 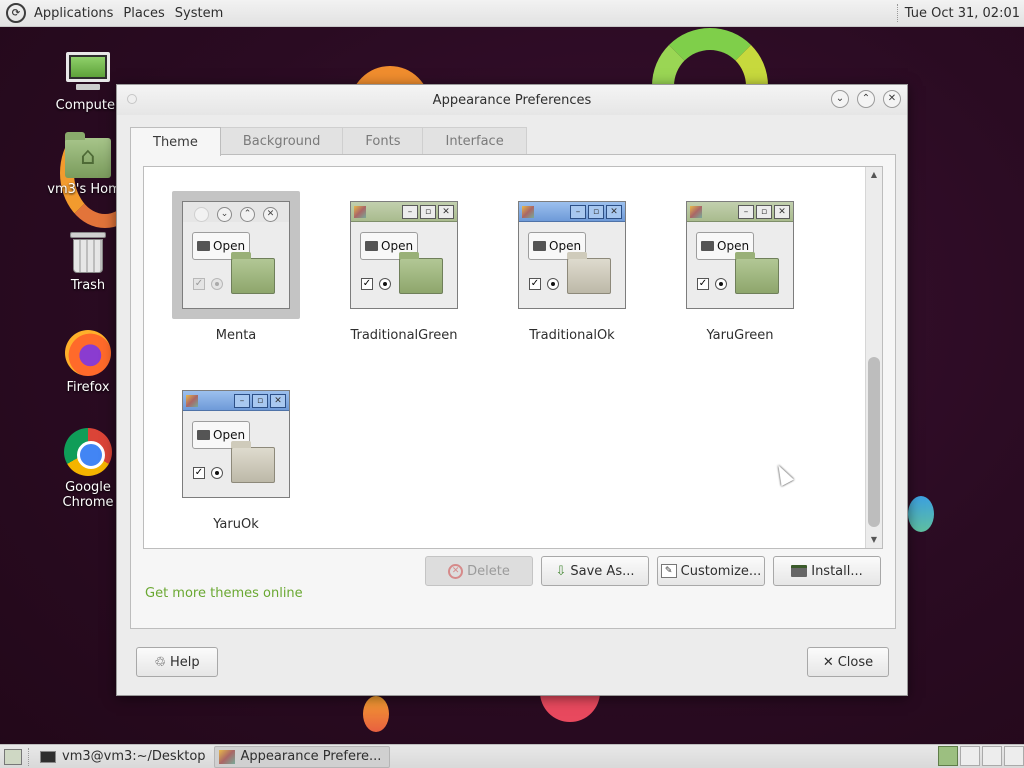 What do you see at coordinates (175, 141) in the screenshot?
I see `tab-theme: Theme` at bounding box center [175, 141].